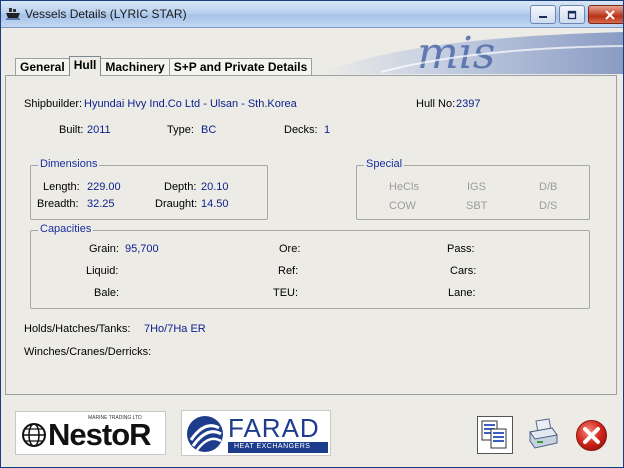 The image size is (624, 468). Describe the element at coordinates (101, 204) in the screenshot. I see `breadth-value: 32.25` at that location.